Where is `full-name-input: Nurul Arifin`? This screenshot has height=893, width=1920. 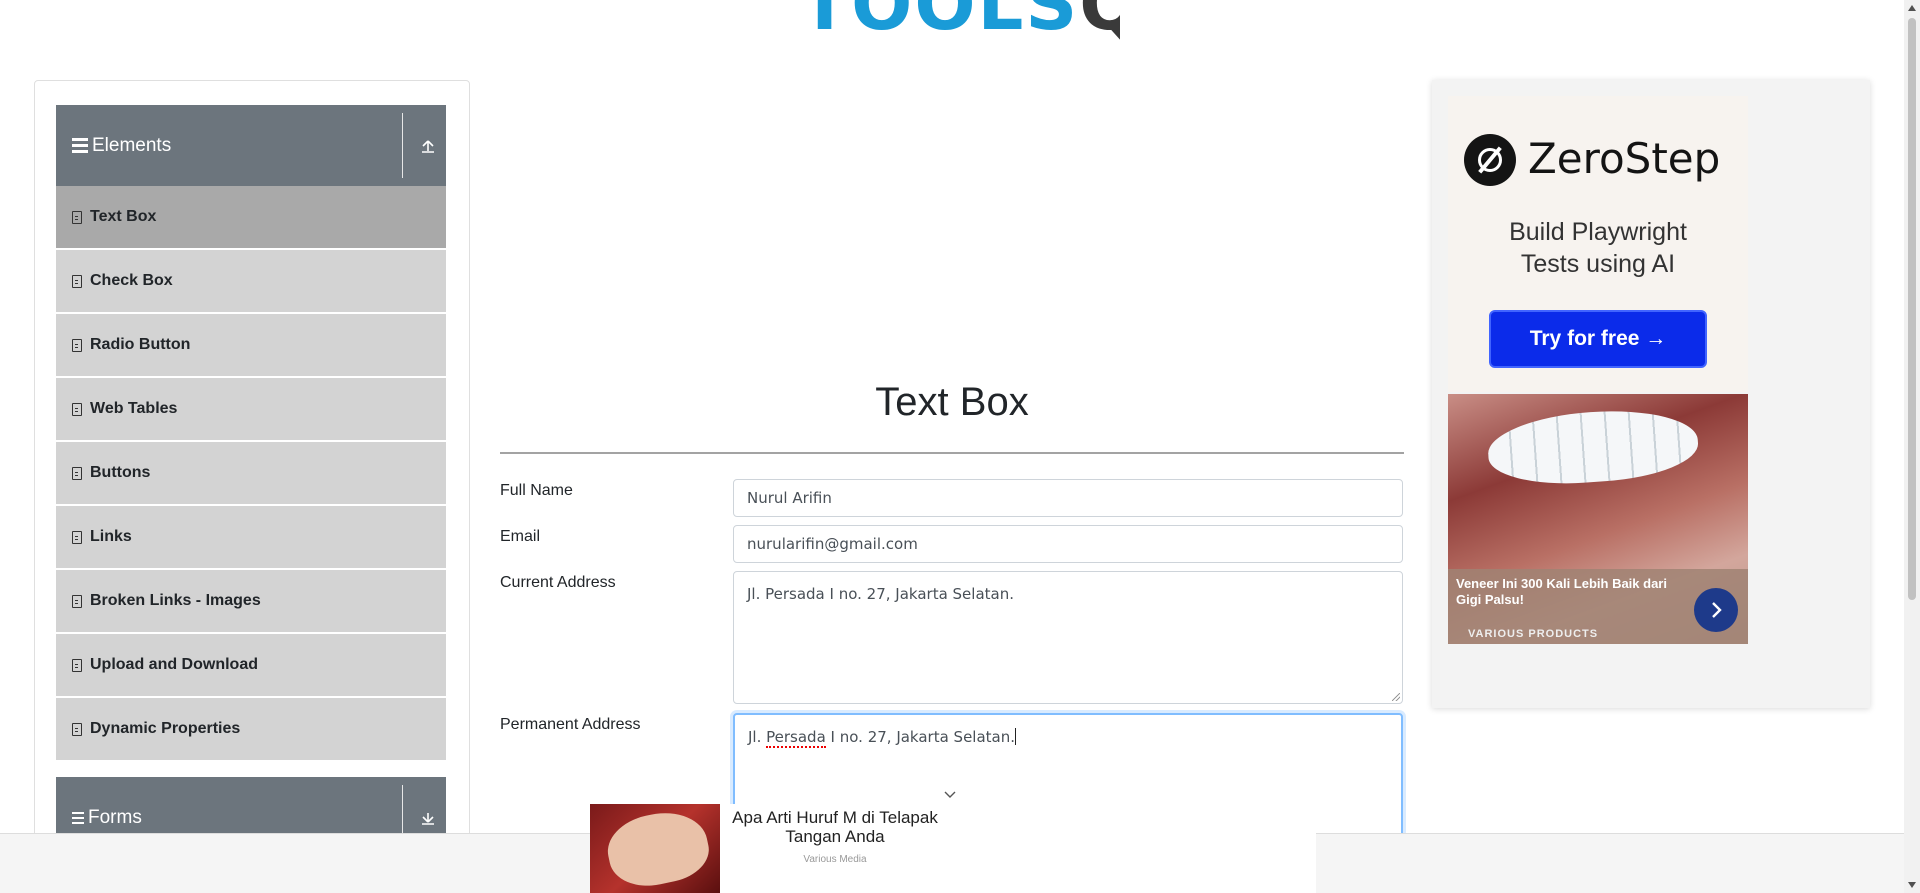 full-name-input: Nurul Arifin is located at coordinates (1068, 498).